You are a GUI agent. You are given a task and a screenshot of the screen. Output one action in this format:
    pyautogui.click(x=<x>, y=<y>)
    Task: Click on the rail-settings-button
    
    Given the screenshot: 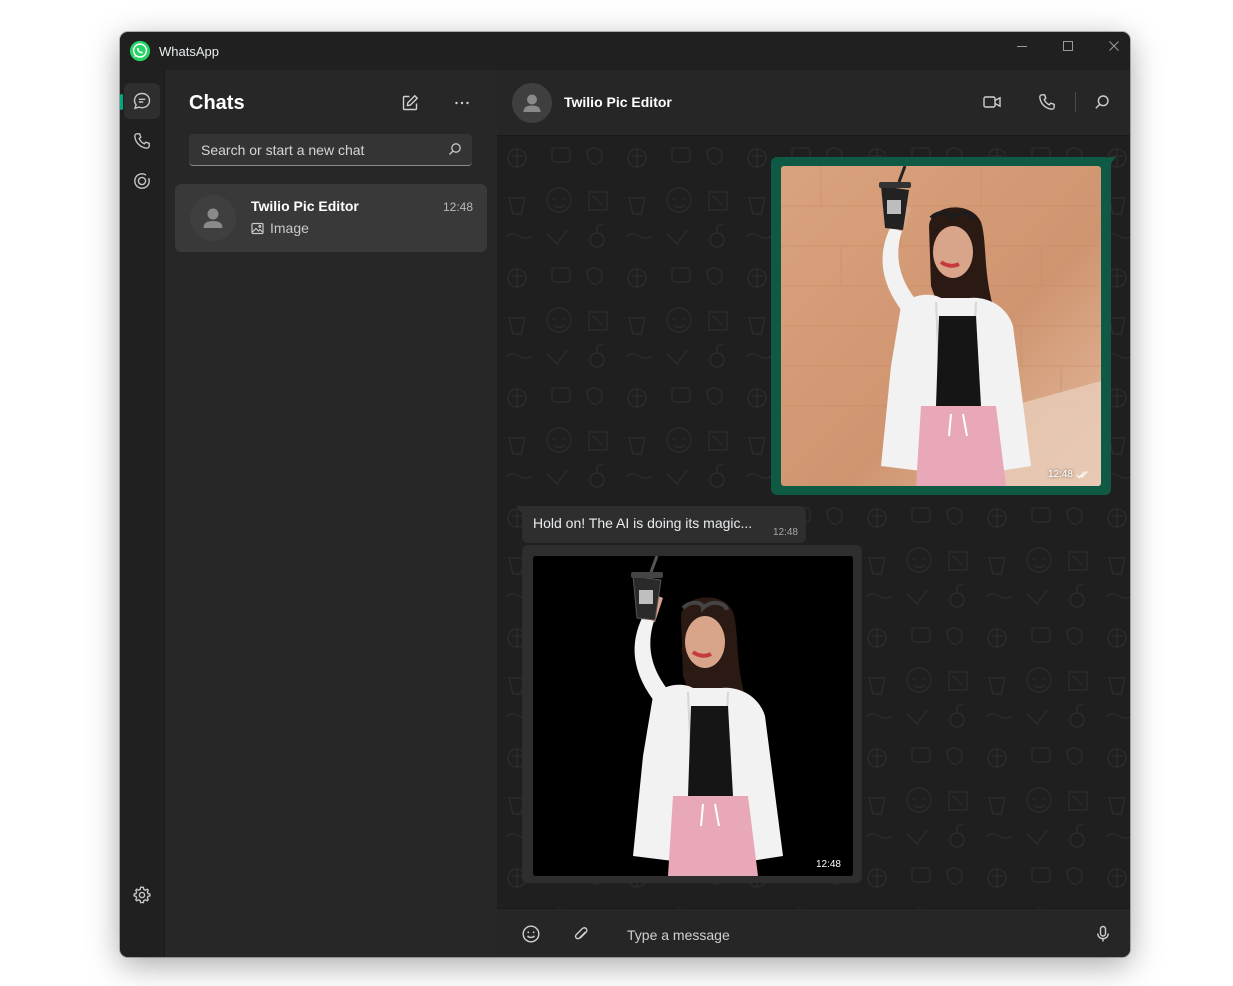 What is the action you would take?
    pyautogui.click(x=142, y=895)
    